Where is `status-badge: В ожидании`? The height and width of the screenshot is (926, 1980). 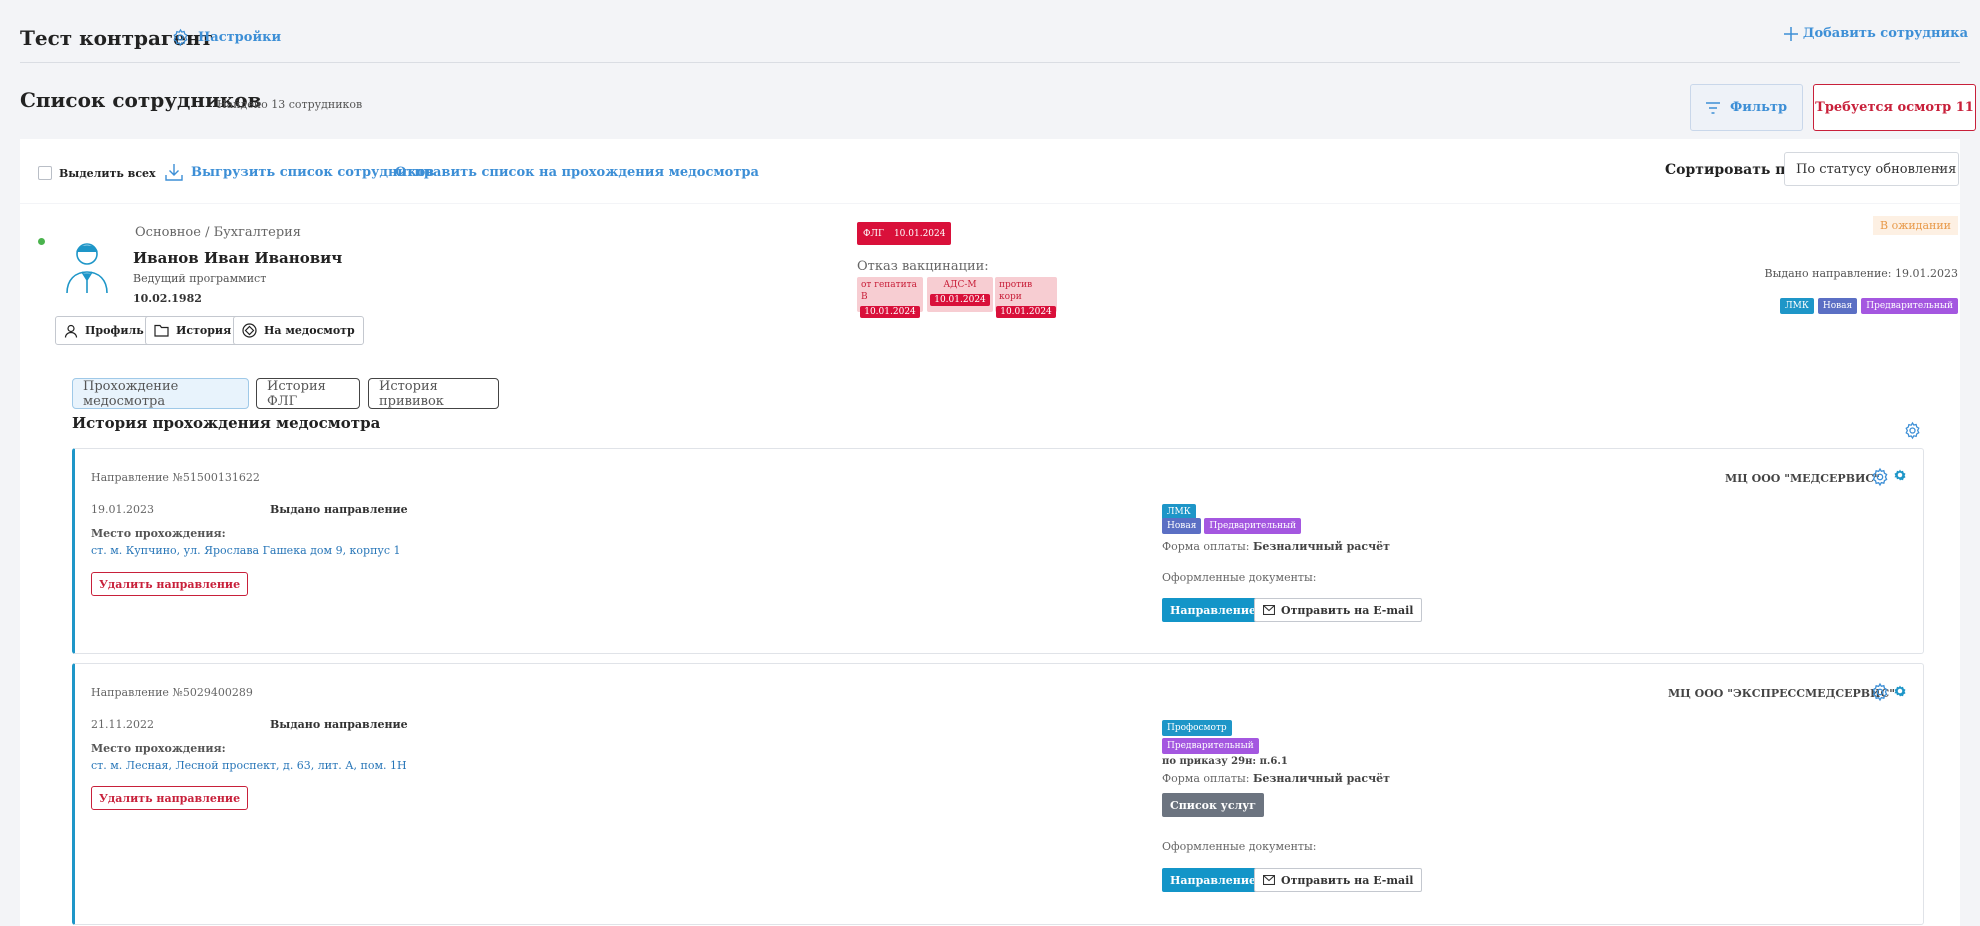 status-badge: В ожидании is located at coordinates (1915, 225).